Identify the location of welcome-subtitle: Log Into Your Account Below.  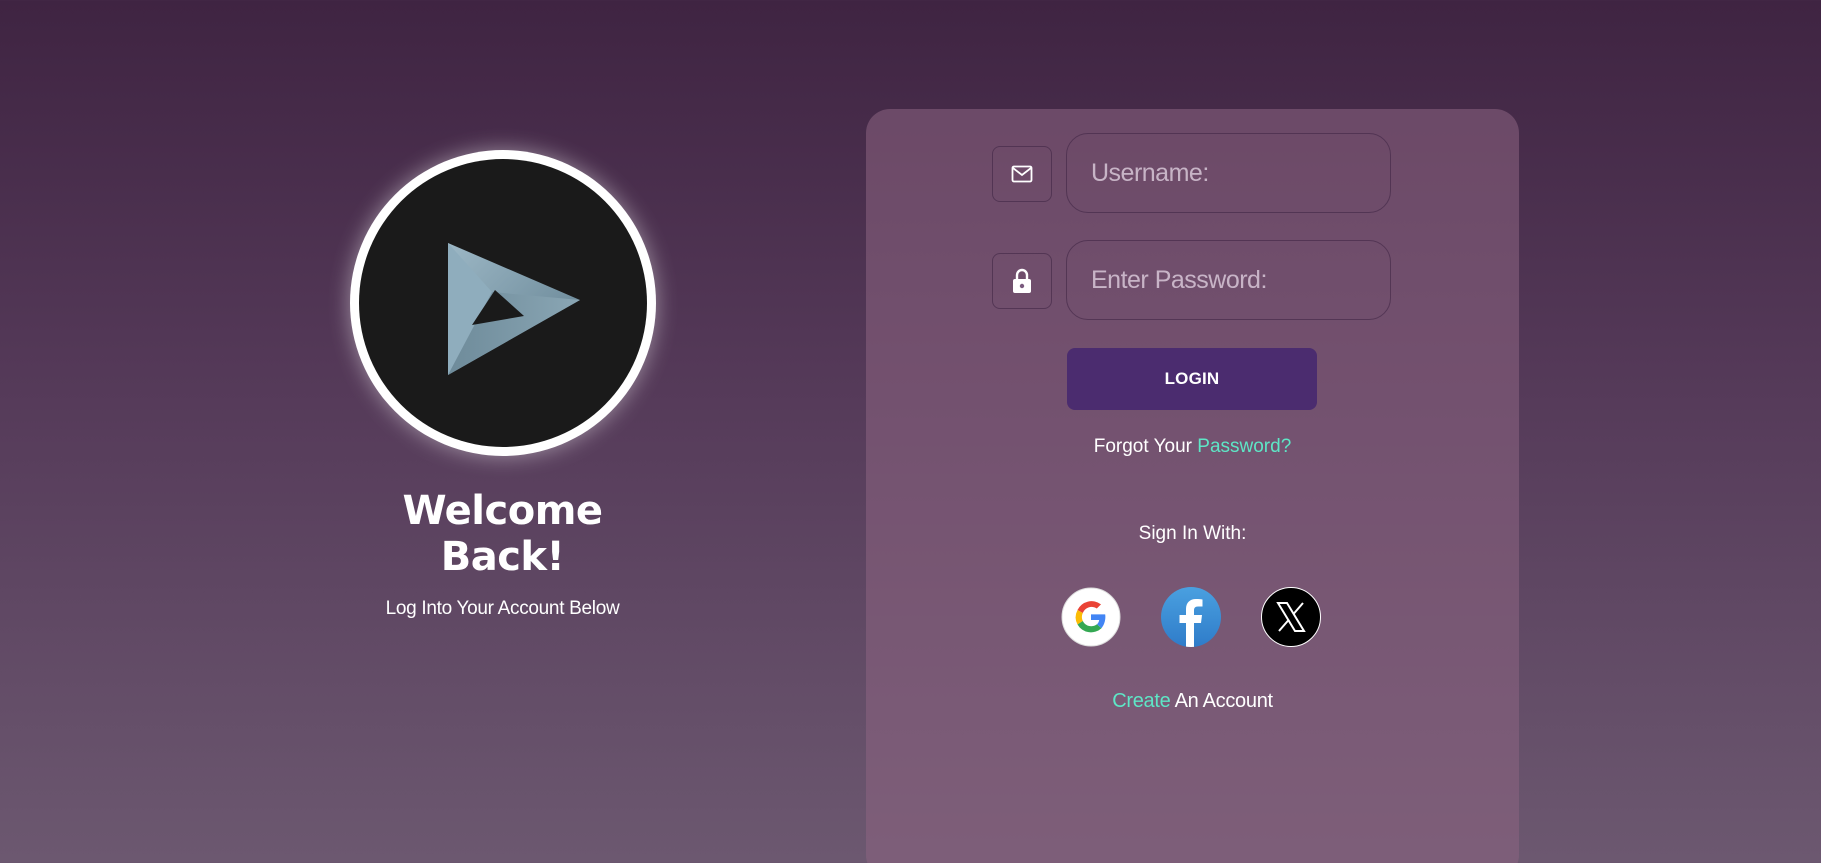
(502, 608).